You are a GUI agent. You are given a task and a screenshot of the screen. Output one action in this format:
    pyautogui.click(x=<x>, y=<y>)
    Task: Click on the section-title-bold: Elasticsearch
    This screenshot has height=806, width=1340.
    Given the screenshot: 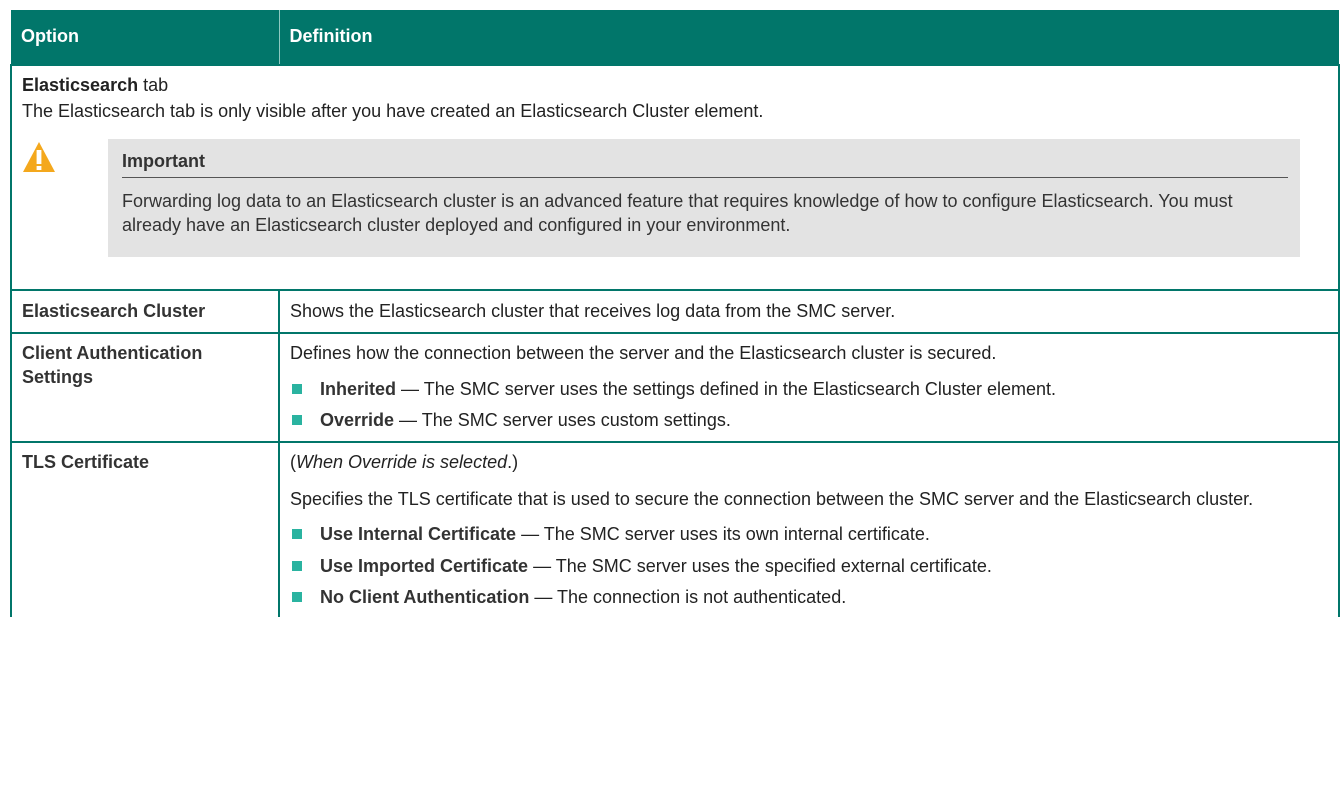 What is the action you would take?
    pyautogui.click(x=80, y=85)
    